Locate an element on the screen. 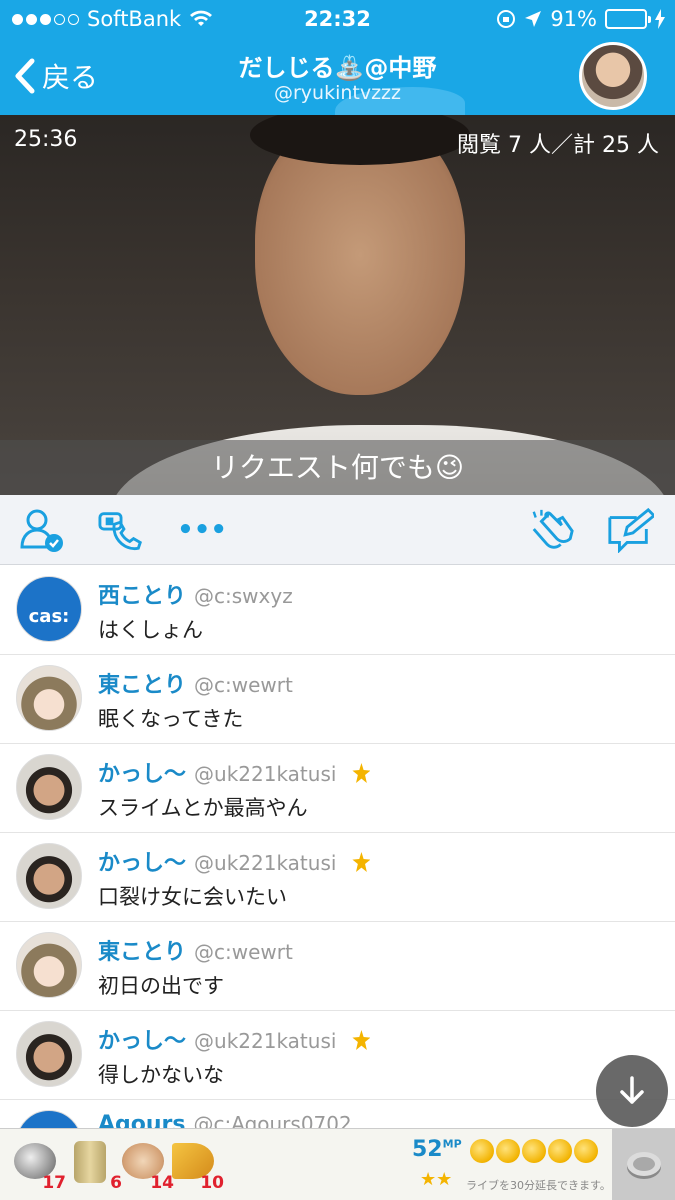 The image size is (675, 1200). collab-call-icon is located at coordinates (122, 530).